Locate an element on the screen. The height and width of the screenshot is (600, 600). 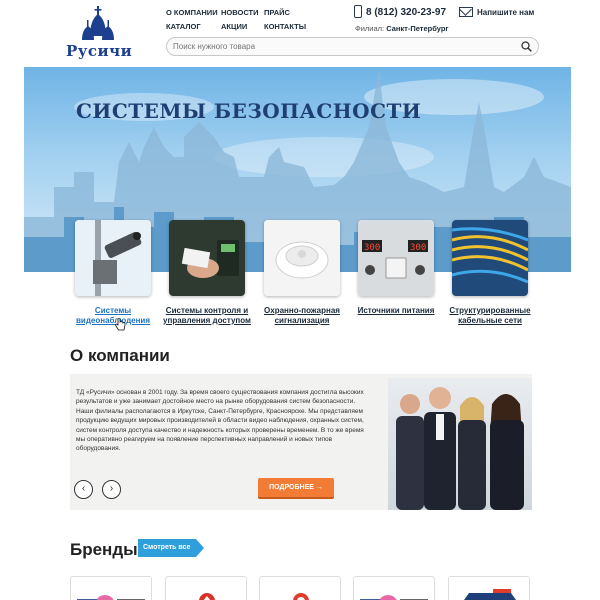
category-structured-cabling: Структурированные кабельные сети is located at coordinates (490, 273).